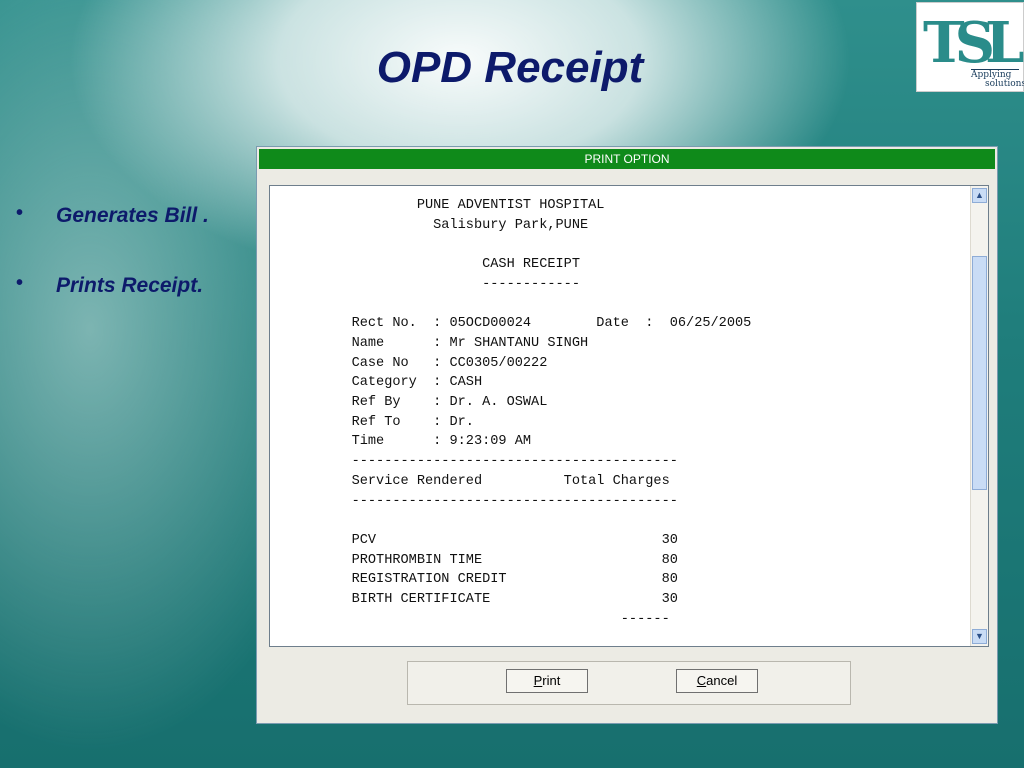  I want to click on cancel-button: Cancel, so click(717, 681).